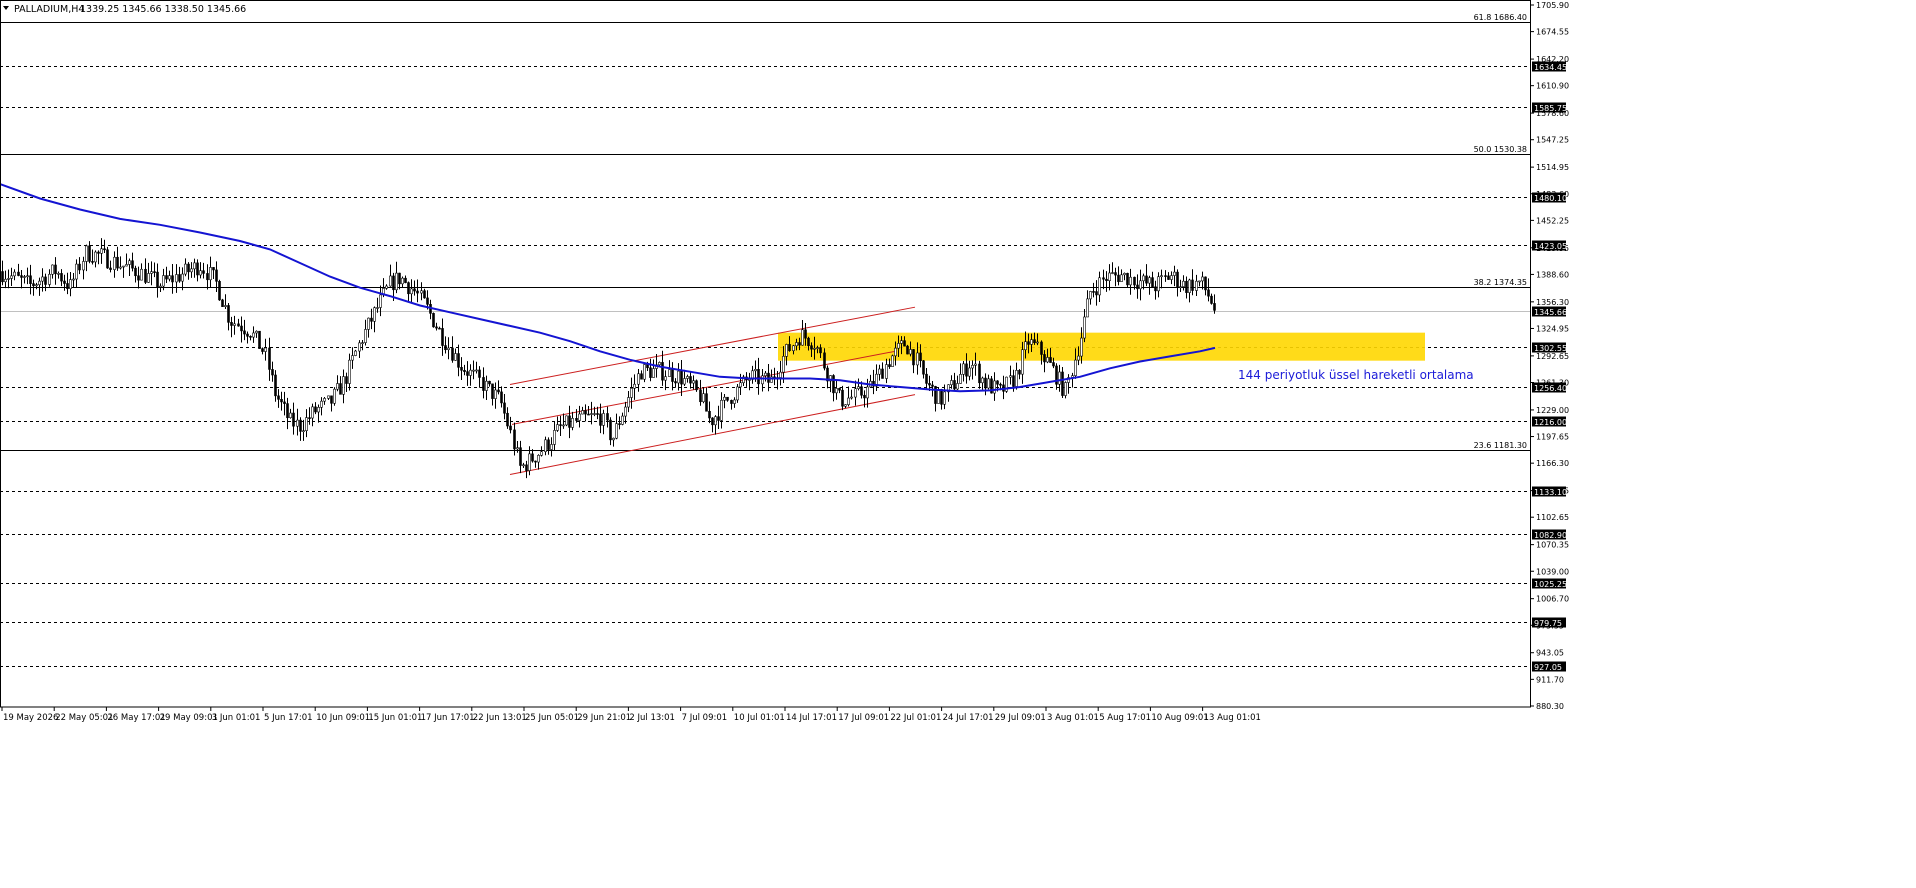 This screenshot has height=888, width=1916. I want to click on level-price-label: 1216.00, so click(1550, 422).